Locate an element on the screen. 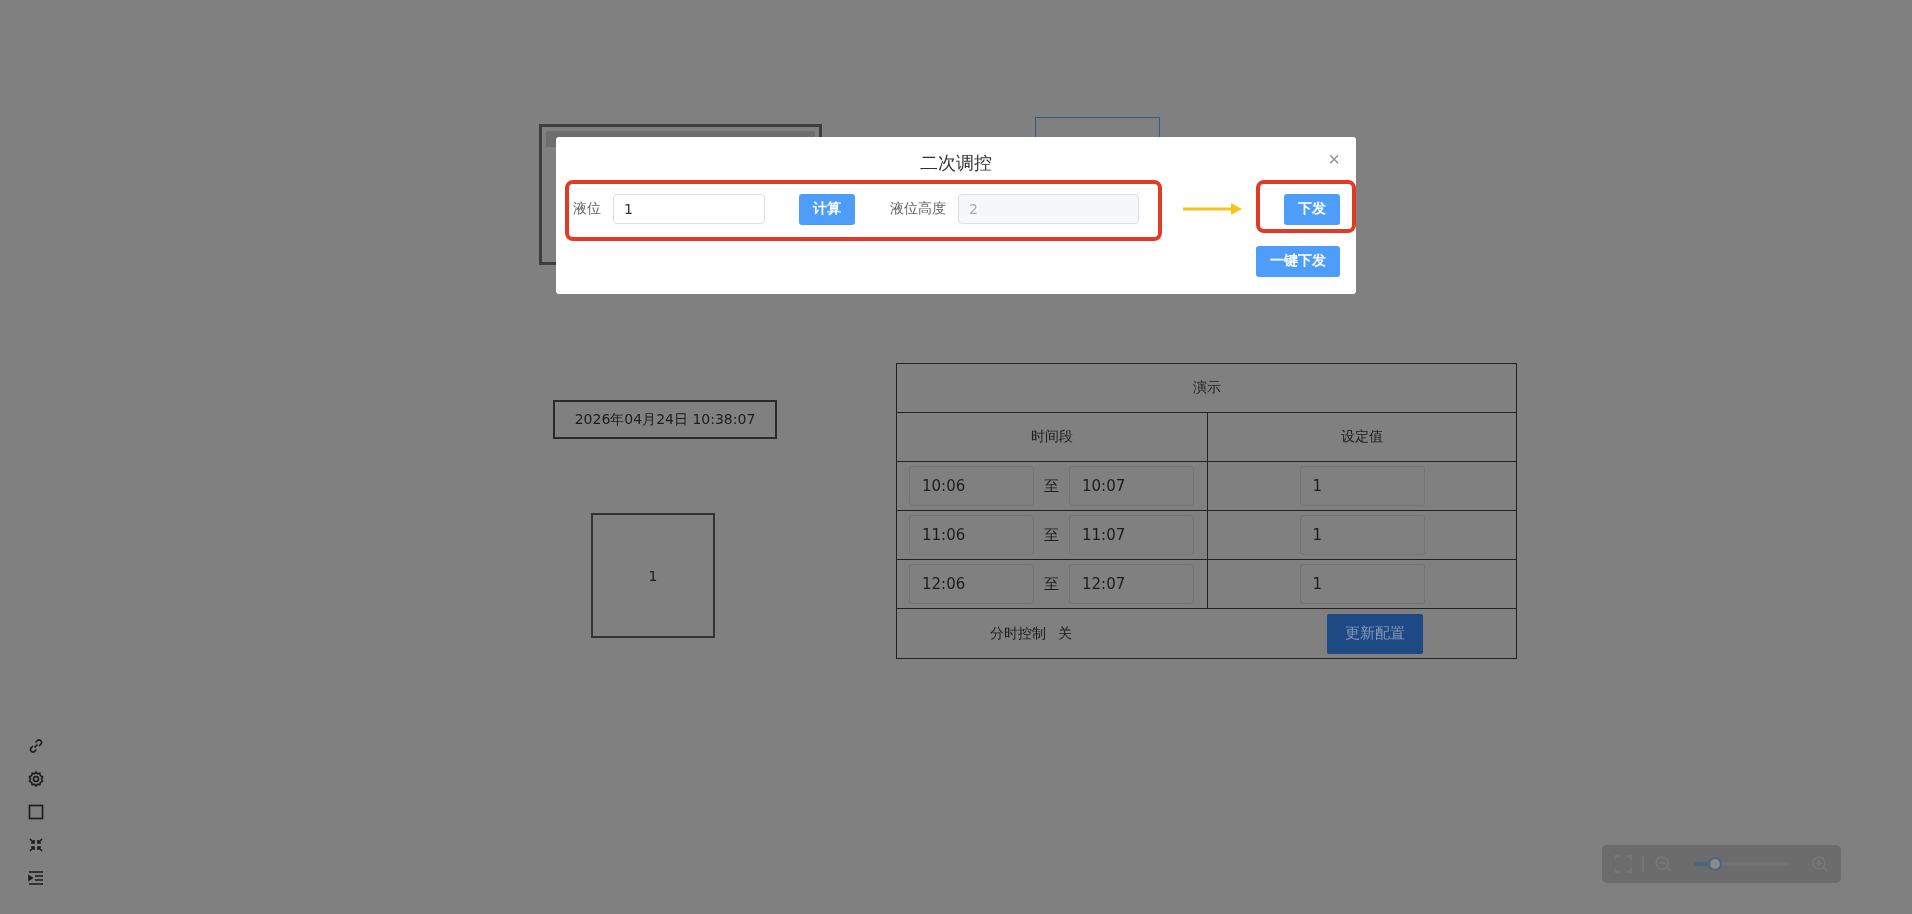 The width and height of the screenshot is (1912, 914). table-title: 演示 is located at coordinates (1206, 388).